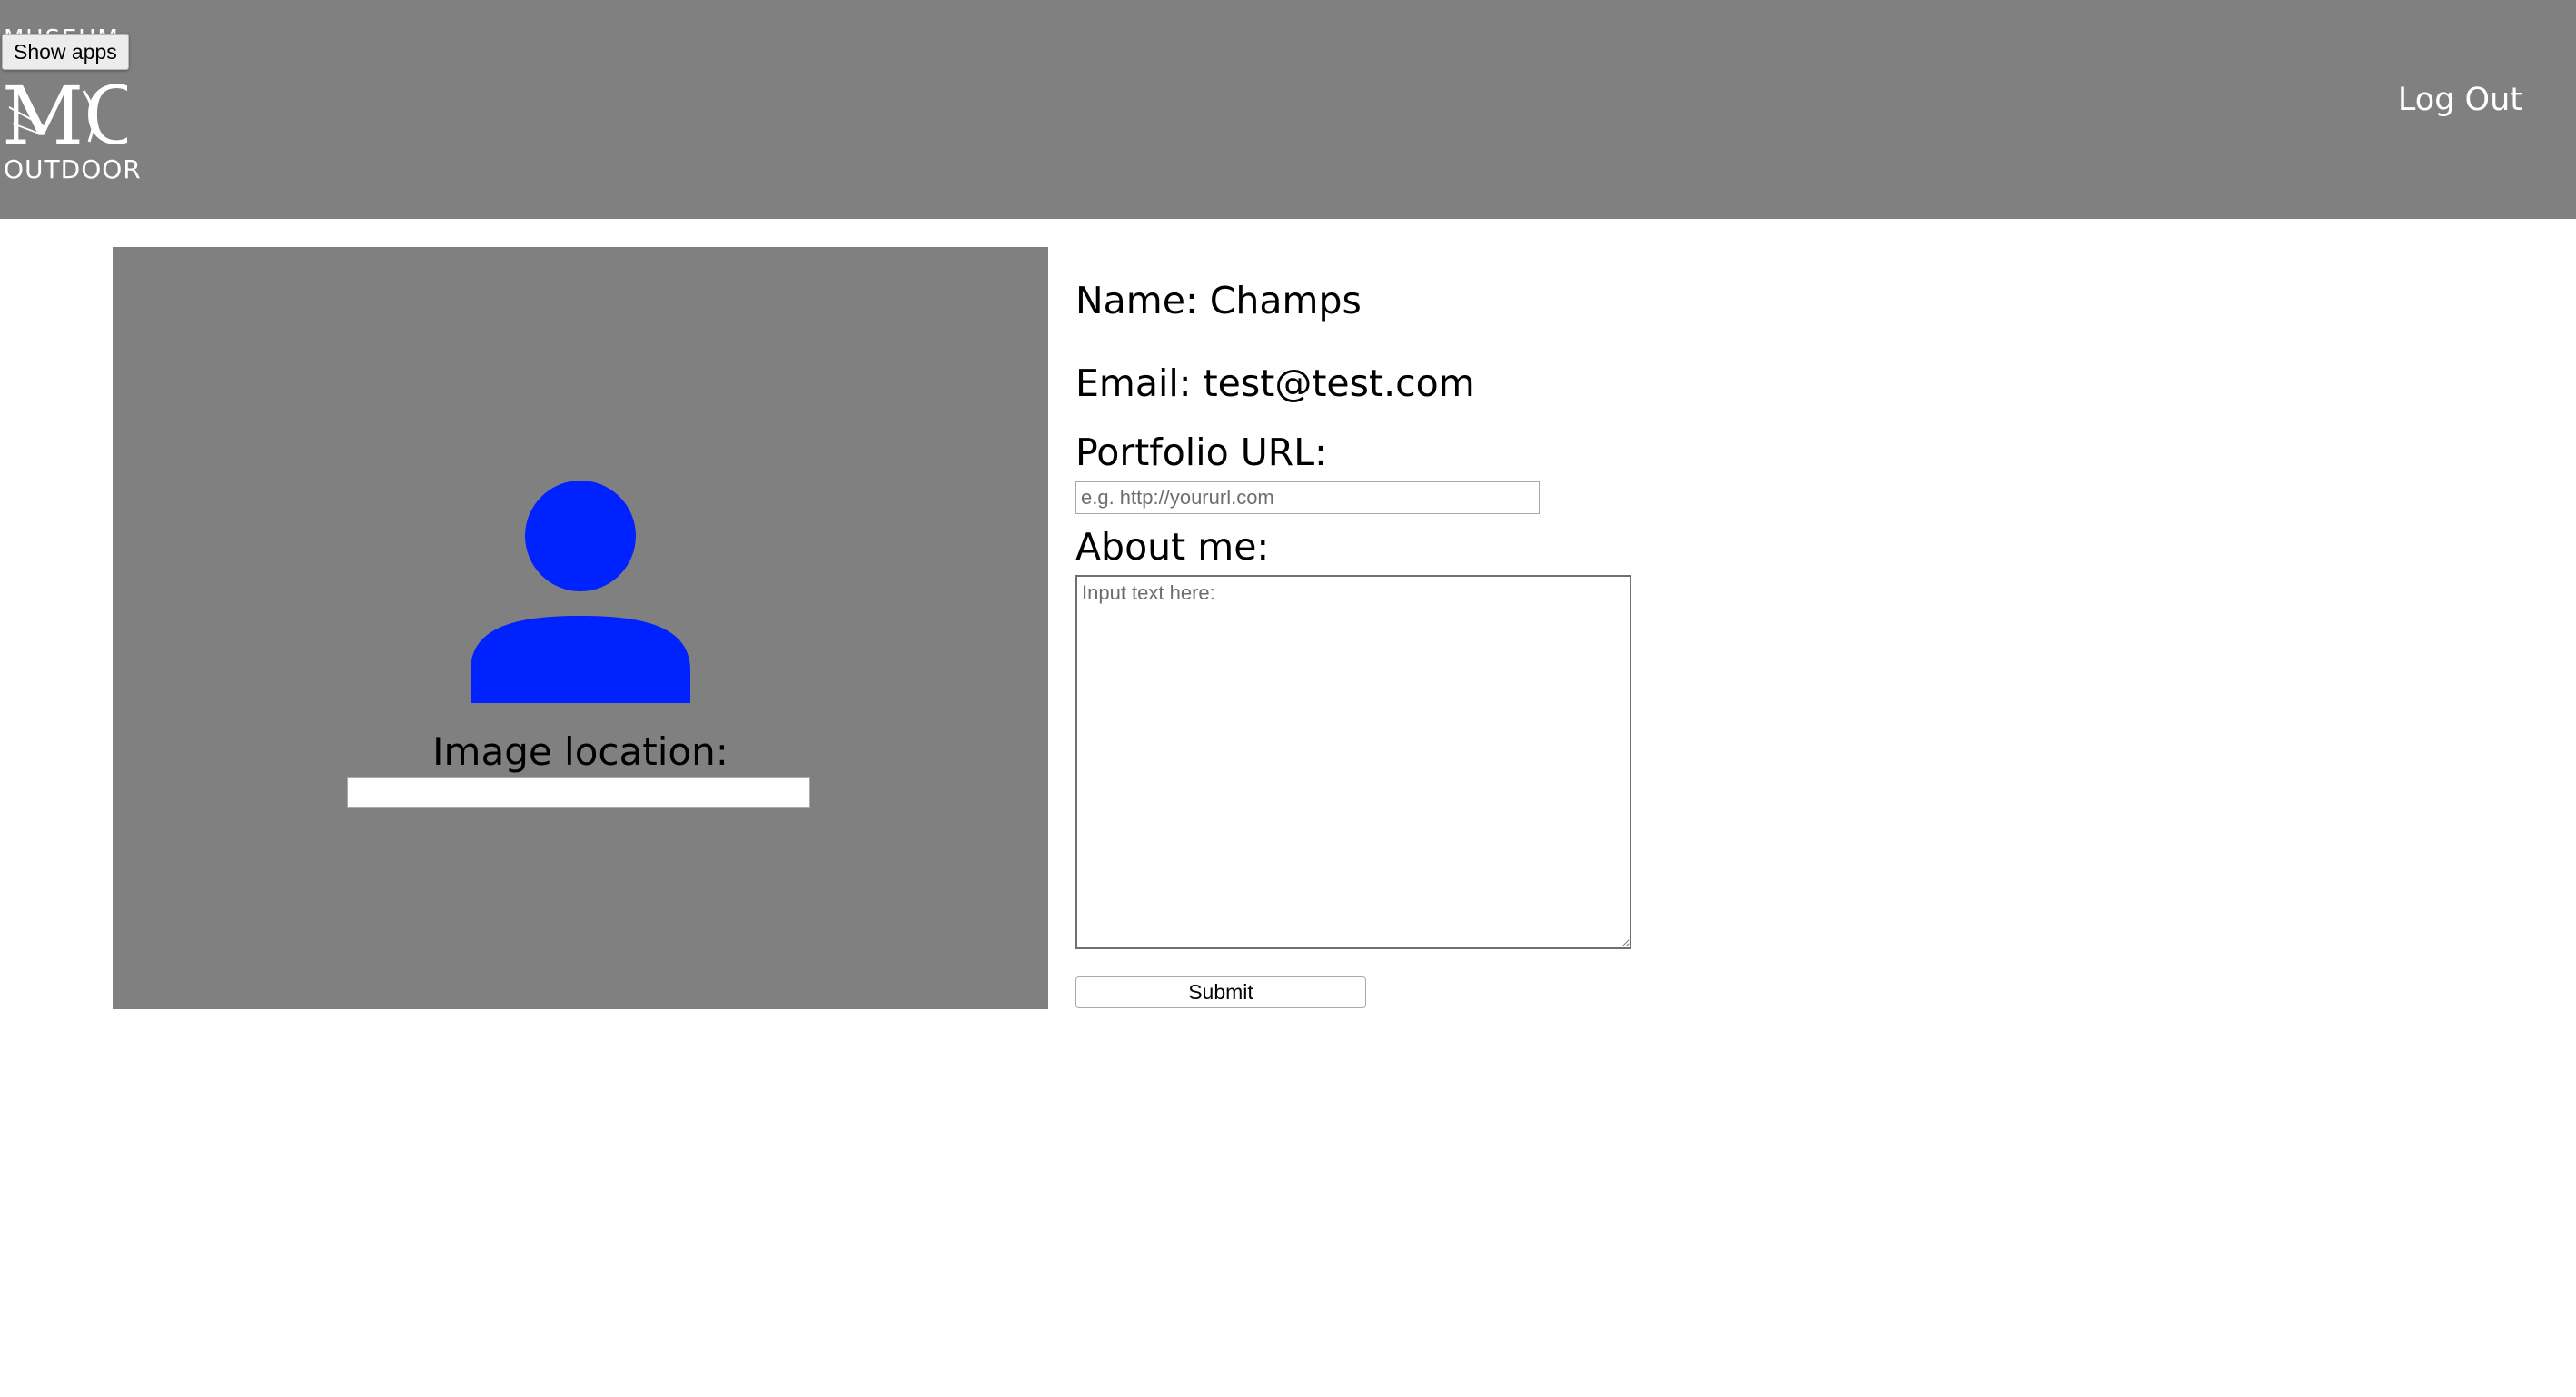 The height and width of the screenshot is (1397, 2576). I want to click on image-location-input, so click(578, 792).